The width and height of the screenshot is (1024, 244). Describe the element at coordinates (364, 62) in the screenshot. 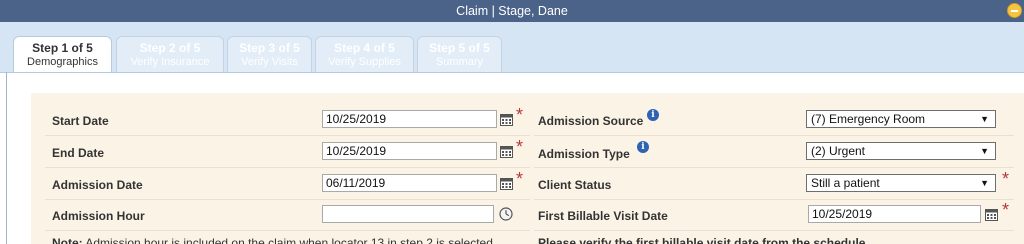

I see `tab-step-name: Verify Supplies` at that location.